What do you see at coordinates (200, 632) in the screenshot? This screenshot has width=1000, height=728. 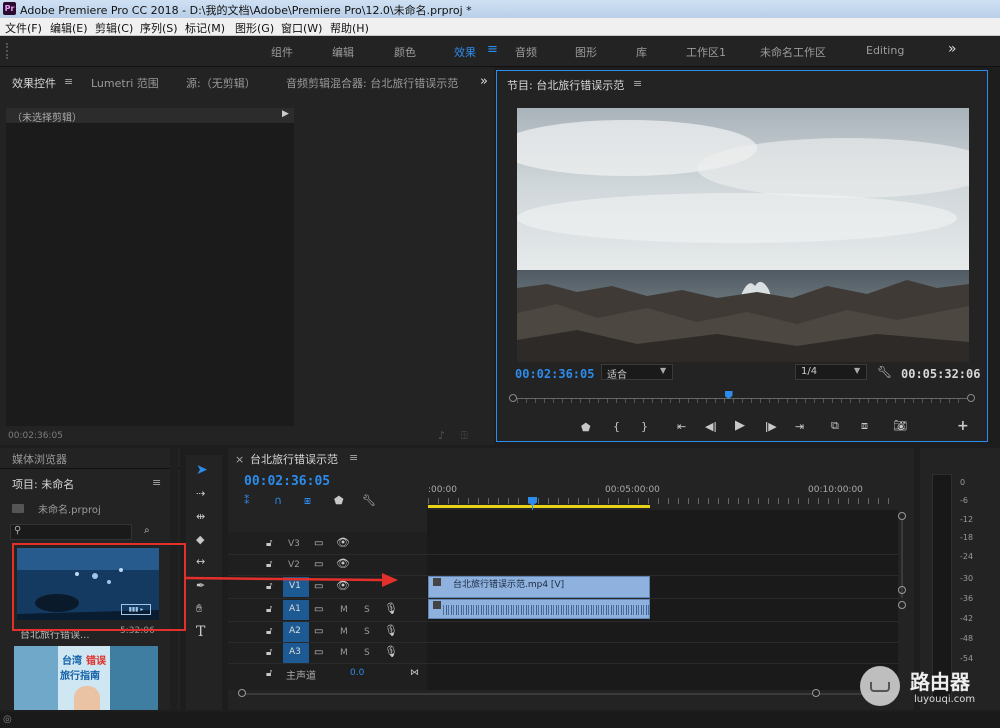 I see `type-tool-icon: T` at bounding box center [200, 632].